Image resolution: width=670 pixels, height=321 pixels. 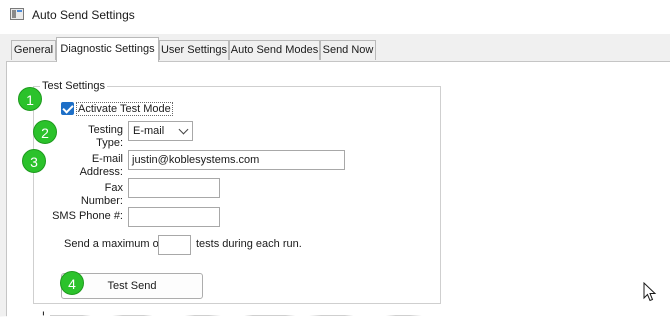 I want to click on settings-window-icon, so click(x=17, y=14).